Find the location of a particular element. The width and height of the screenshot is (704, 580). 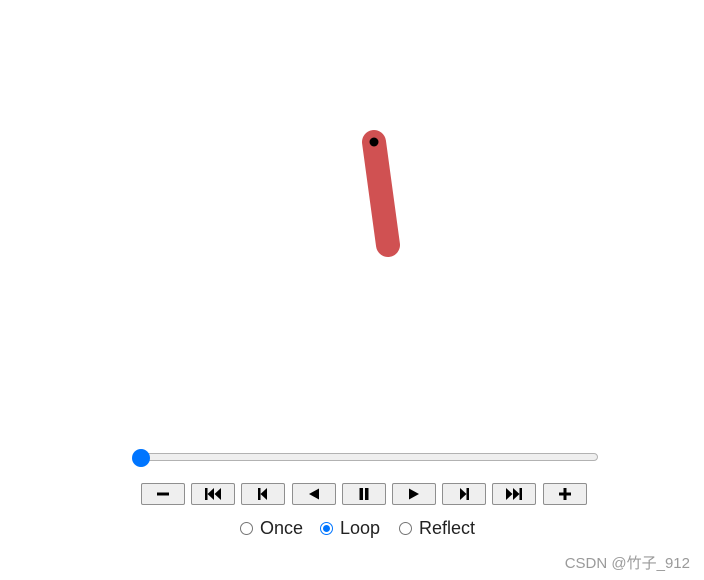

mode-once: Once is located at coordinates (271, 528).